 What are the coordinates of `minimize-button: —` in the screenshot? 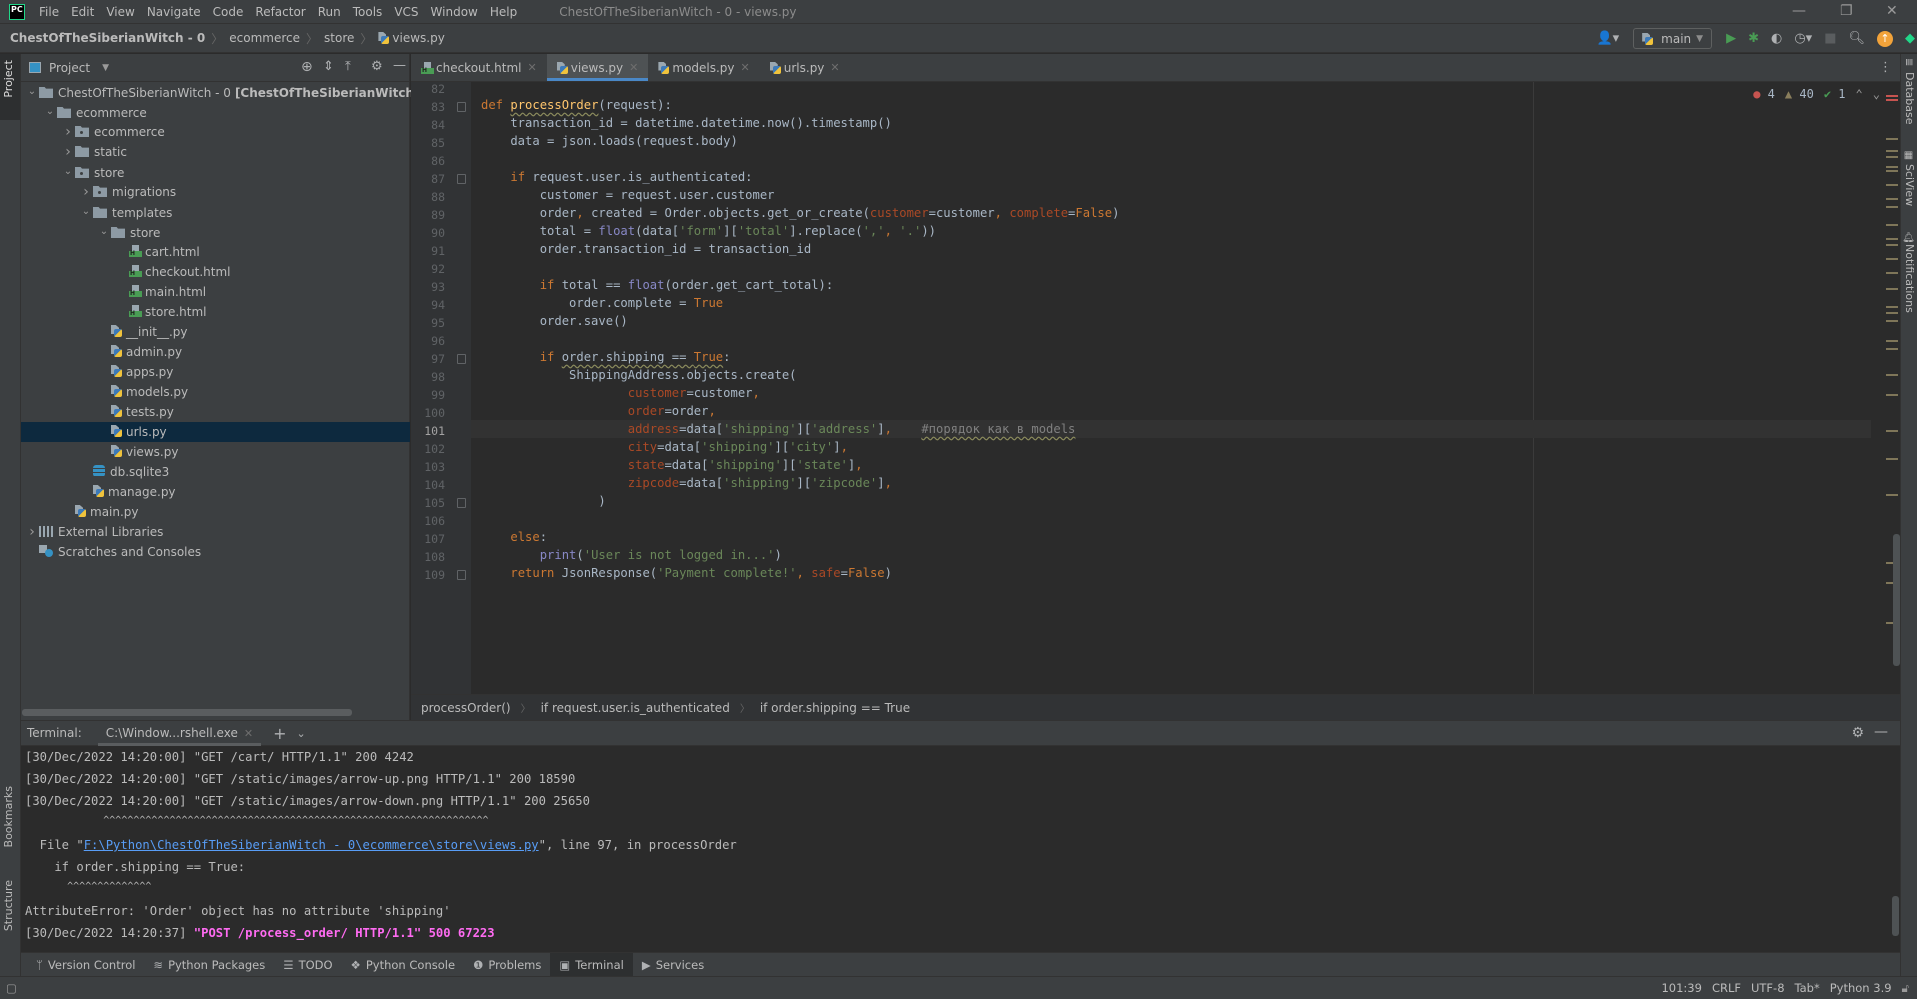 It's located at (1799, 11).